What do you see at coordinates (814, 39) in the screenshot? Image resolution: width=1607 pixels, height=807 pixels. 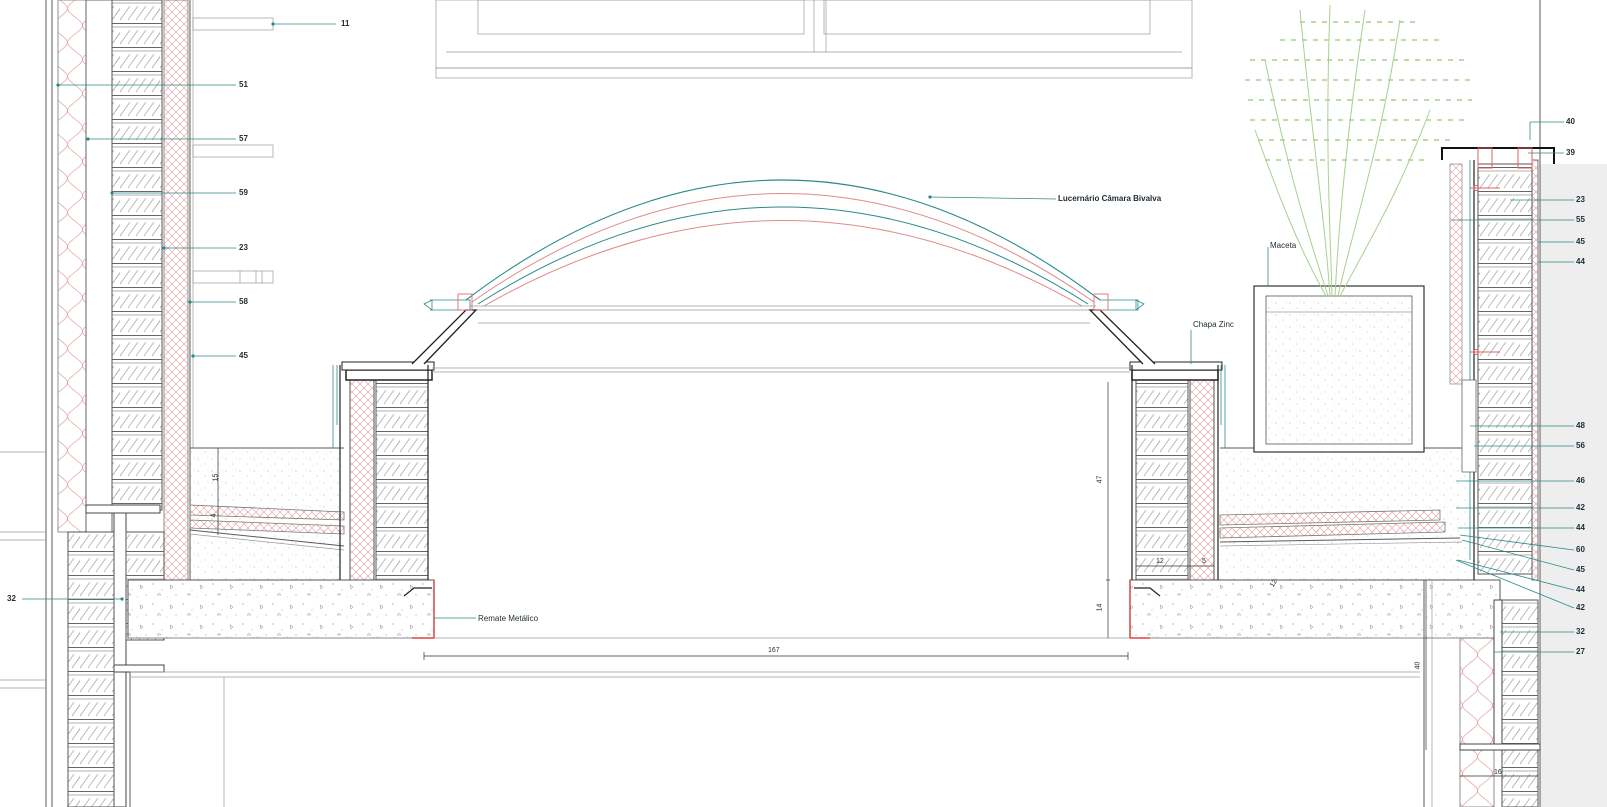 I see `window-frame` at bounding box center [814, 39].